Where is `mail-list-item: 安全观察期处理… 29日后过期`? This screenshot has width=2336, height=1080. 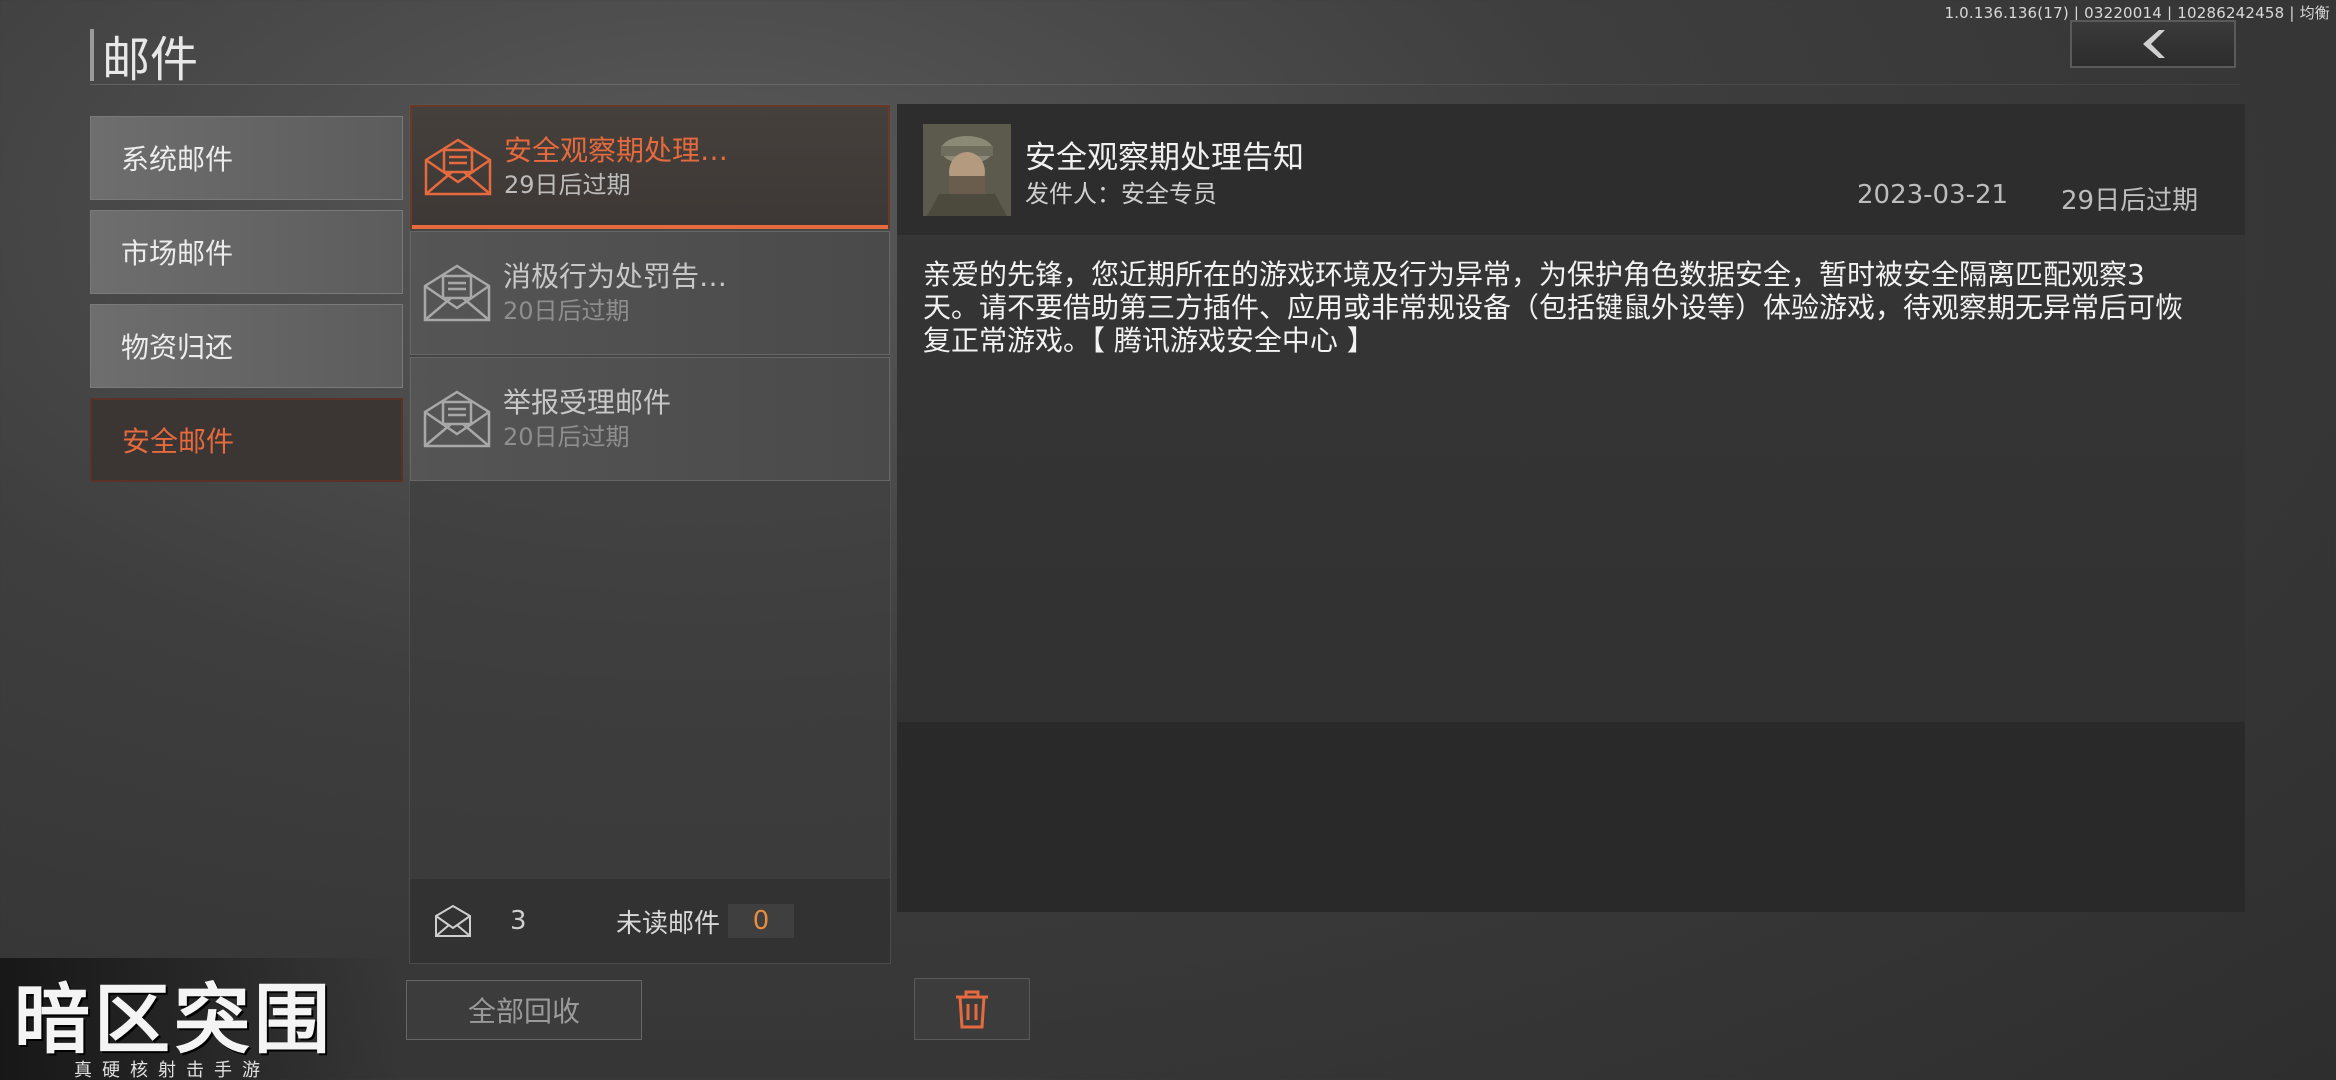 mail-list-item: 安全观察期处理… 29日后过期 is located at coordinates (650, 167).